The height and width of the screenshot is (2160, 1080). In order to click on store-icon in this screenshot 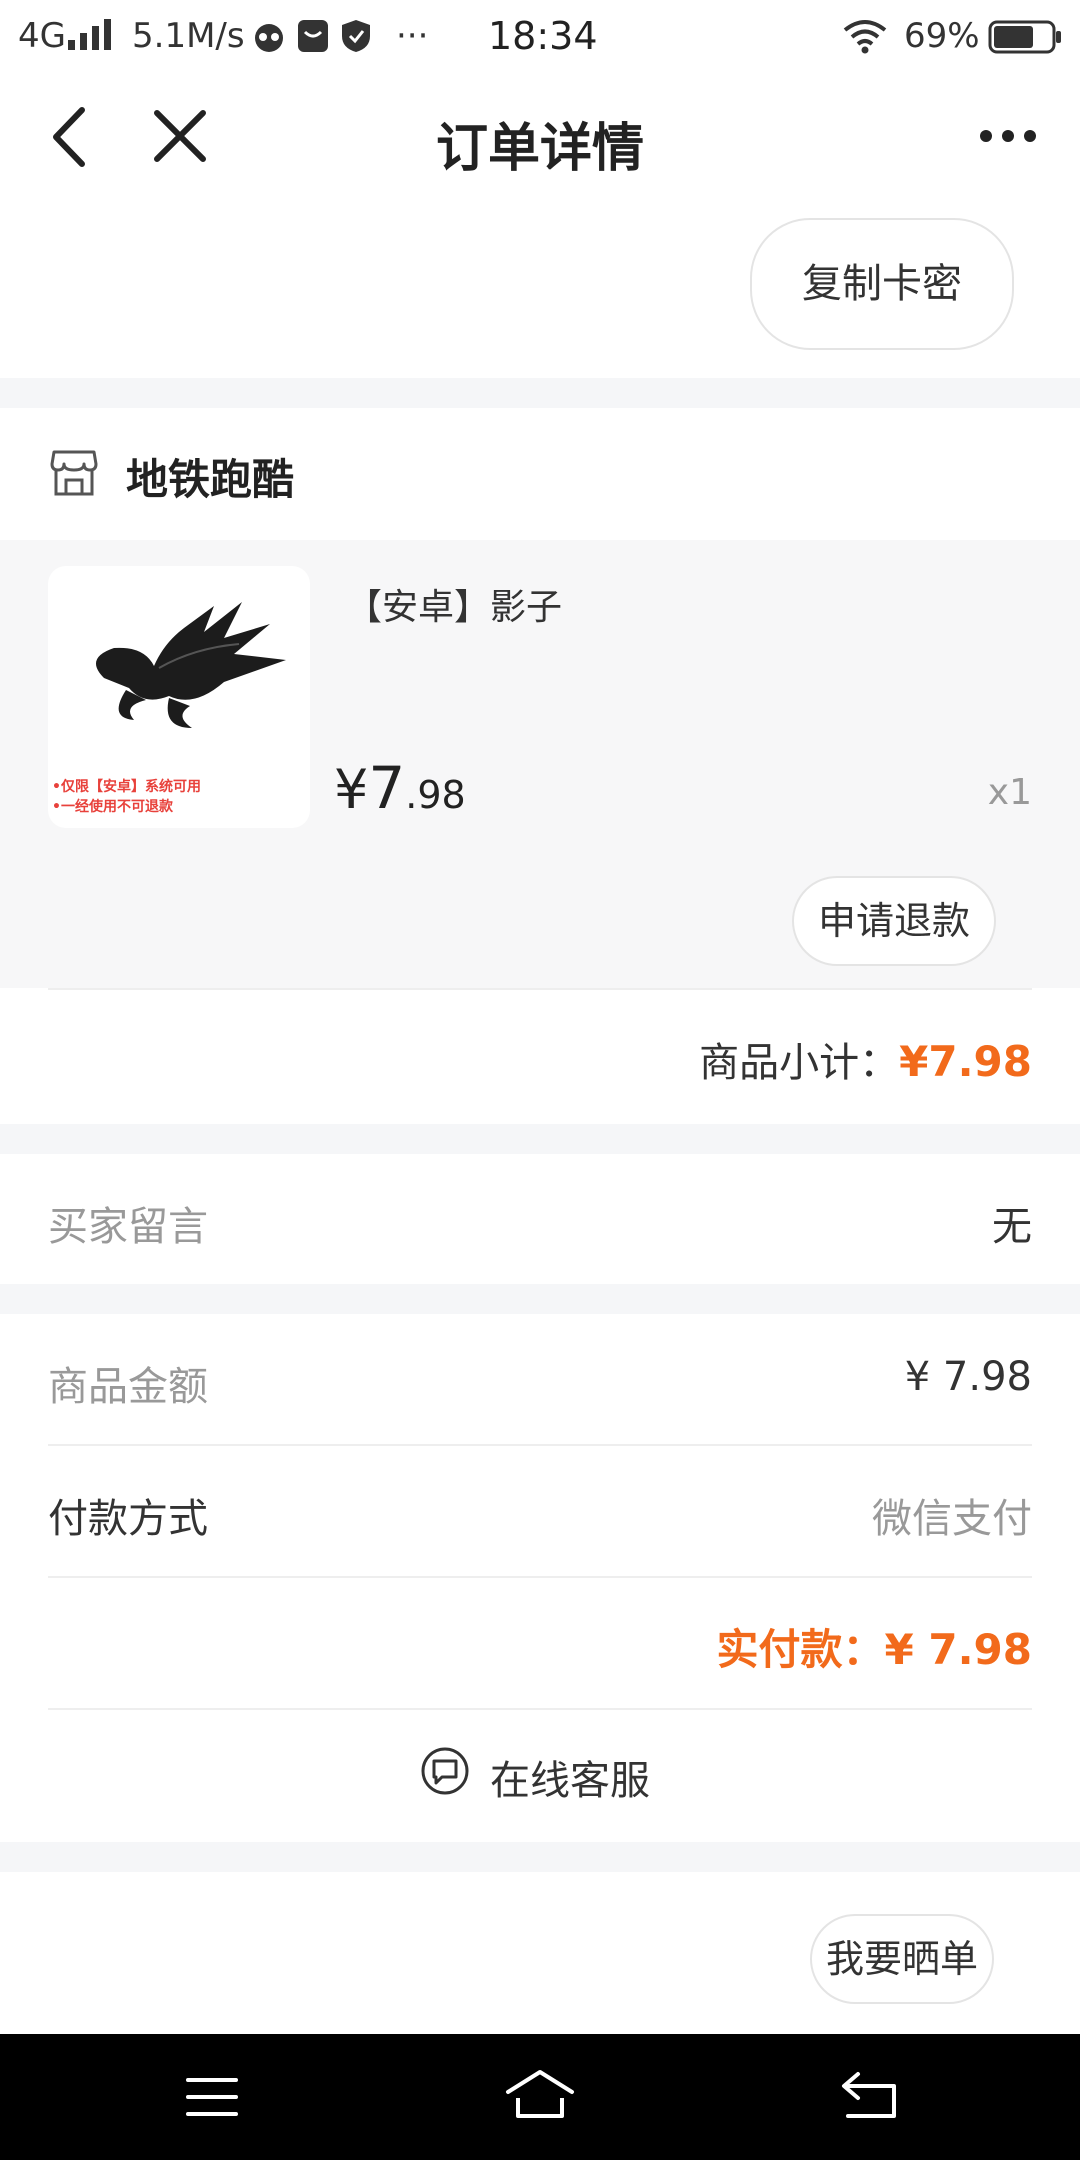, I will do `click(74, 473)`.